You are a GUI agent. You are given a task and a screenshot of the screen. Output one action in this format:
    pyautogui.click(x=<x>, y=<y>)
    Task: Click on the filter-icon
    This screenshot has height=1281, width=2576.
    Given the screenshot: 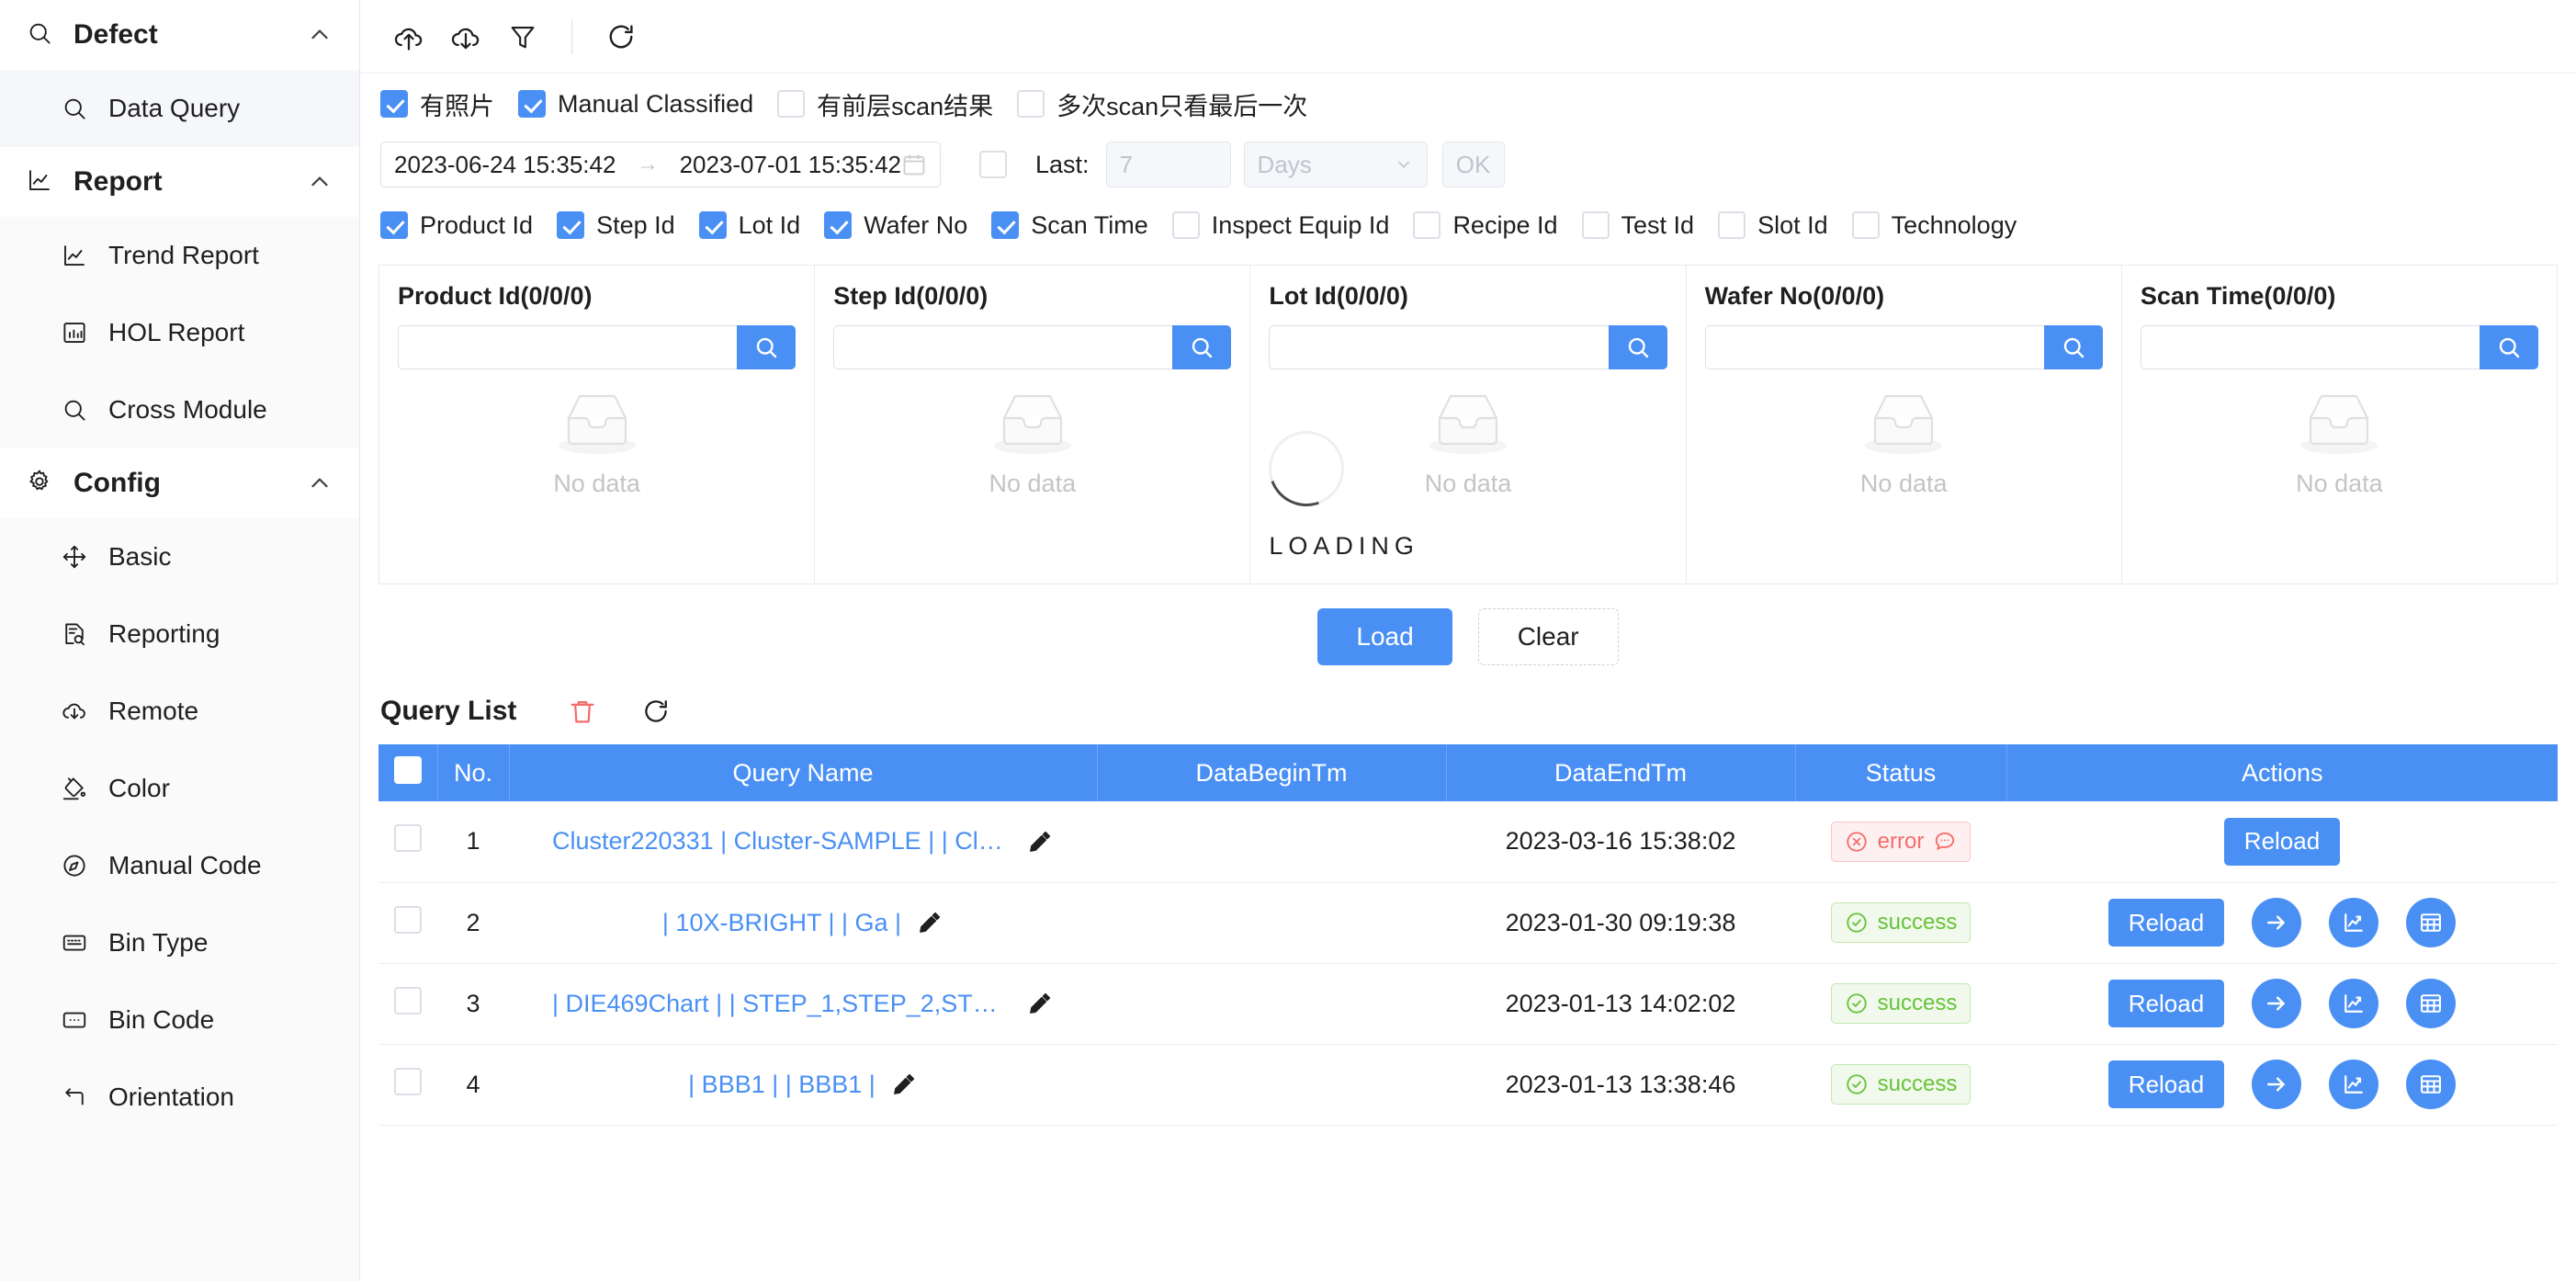 What is the action you would take?
    pyautogui.click(x=522, y=36)
    